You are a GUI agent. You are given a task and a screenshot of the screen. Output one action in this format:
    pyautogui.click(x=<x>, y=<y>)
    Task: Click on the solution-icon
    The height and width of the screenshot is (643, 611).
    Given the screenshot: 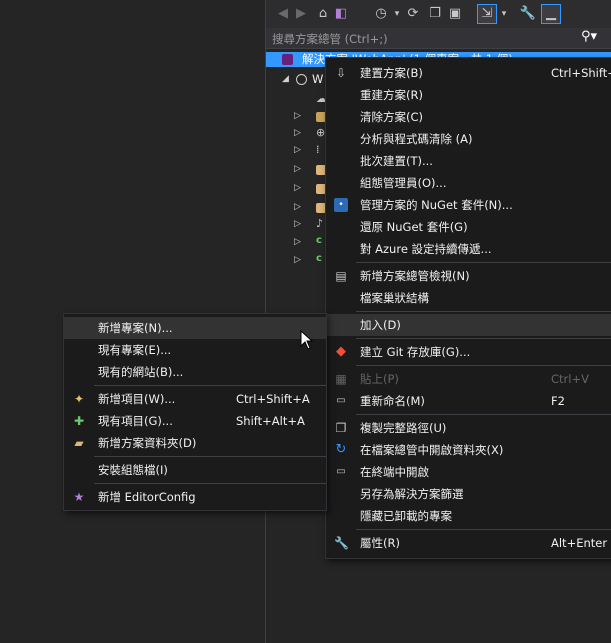 What is the action you would take?
    pyautogui.click(x=287, y=59)
    